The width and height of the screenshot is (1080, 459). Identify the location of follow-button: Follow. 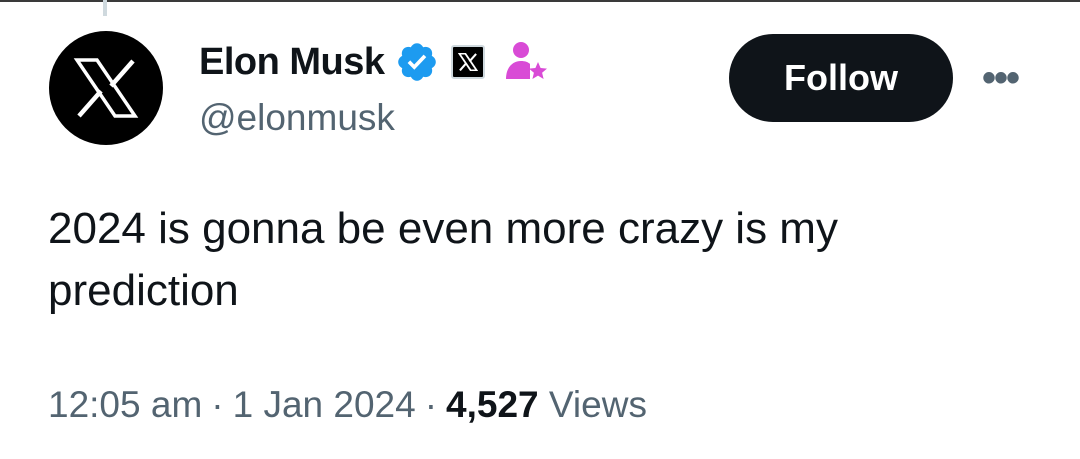
(841, 78).